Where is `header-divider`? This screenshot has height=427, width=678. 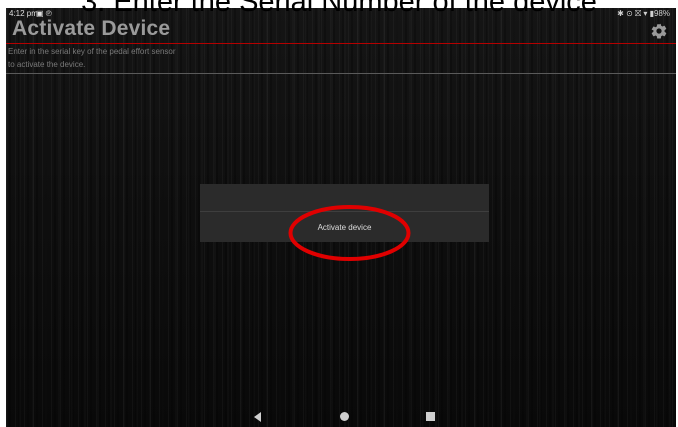
header-divider is located at coordinates (341, 43).